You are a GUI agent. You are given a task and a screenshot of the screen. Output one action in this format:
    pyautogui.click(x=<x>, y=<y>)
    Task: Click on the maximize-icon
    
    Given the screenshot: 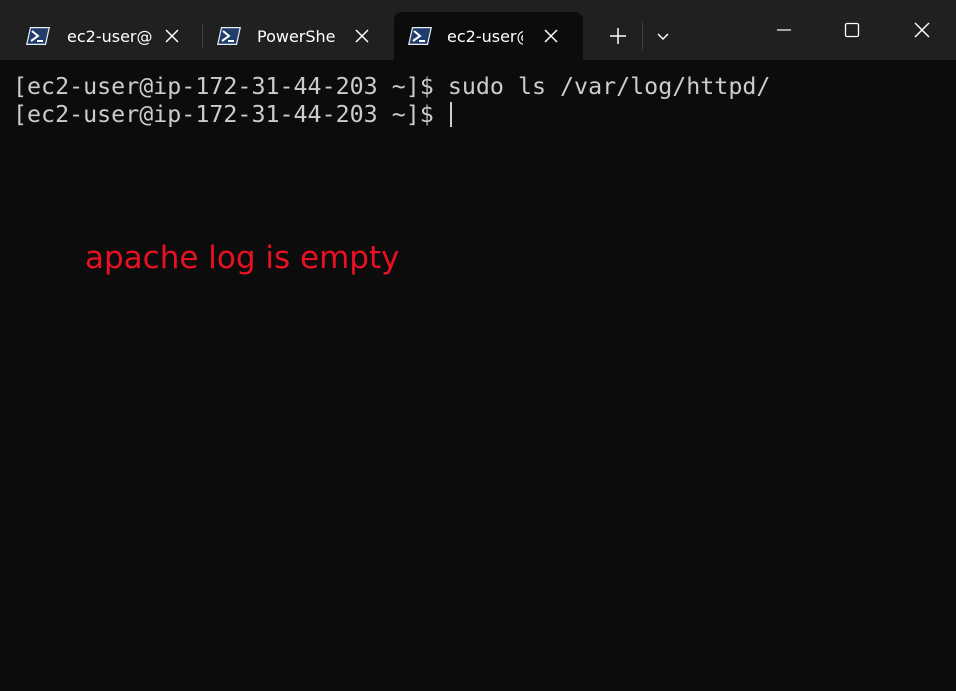 What is the action you would take?
    pyautogui.click(x=852, y=30)
    